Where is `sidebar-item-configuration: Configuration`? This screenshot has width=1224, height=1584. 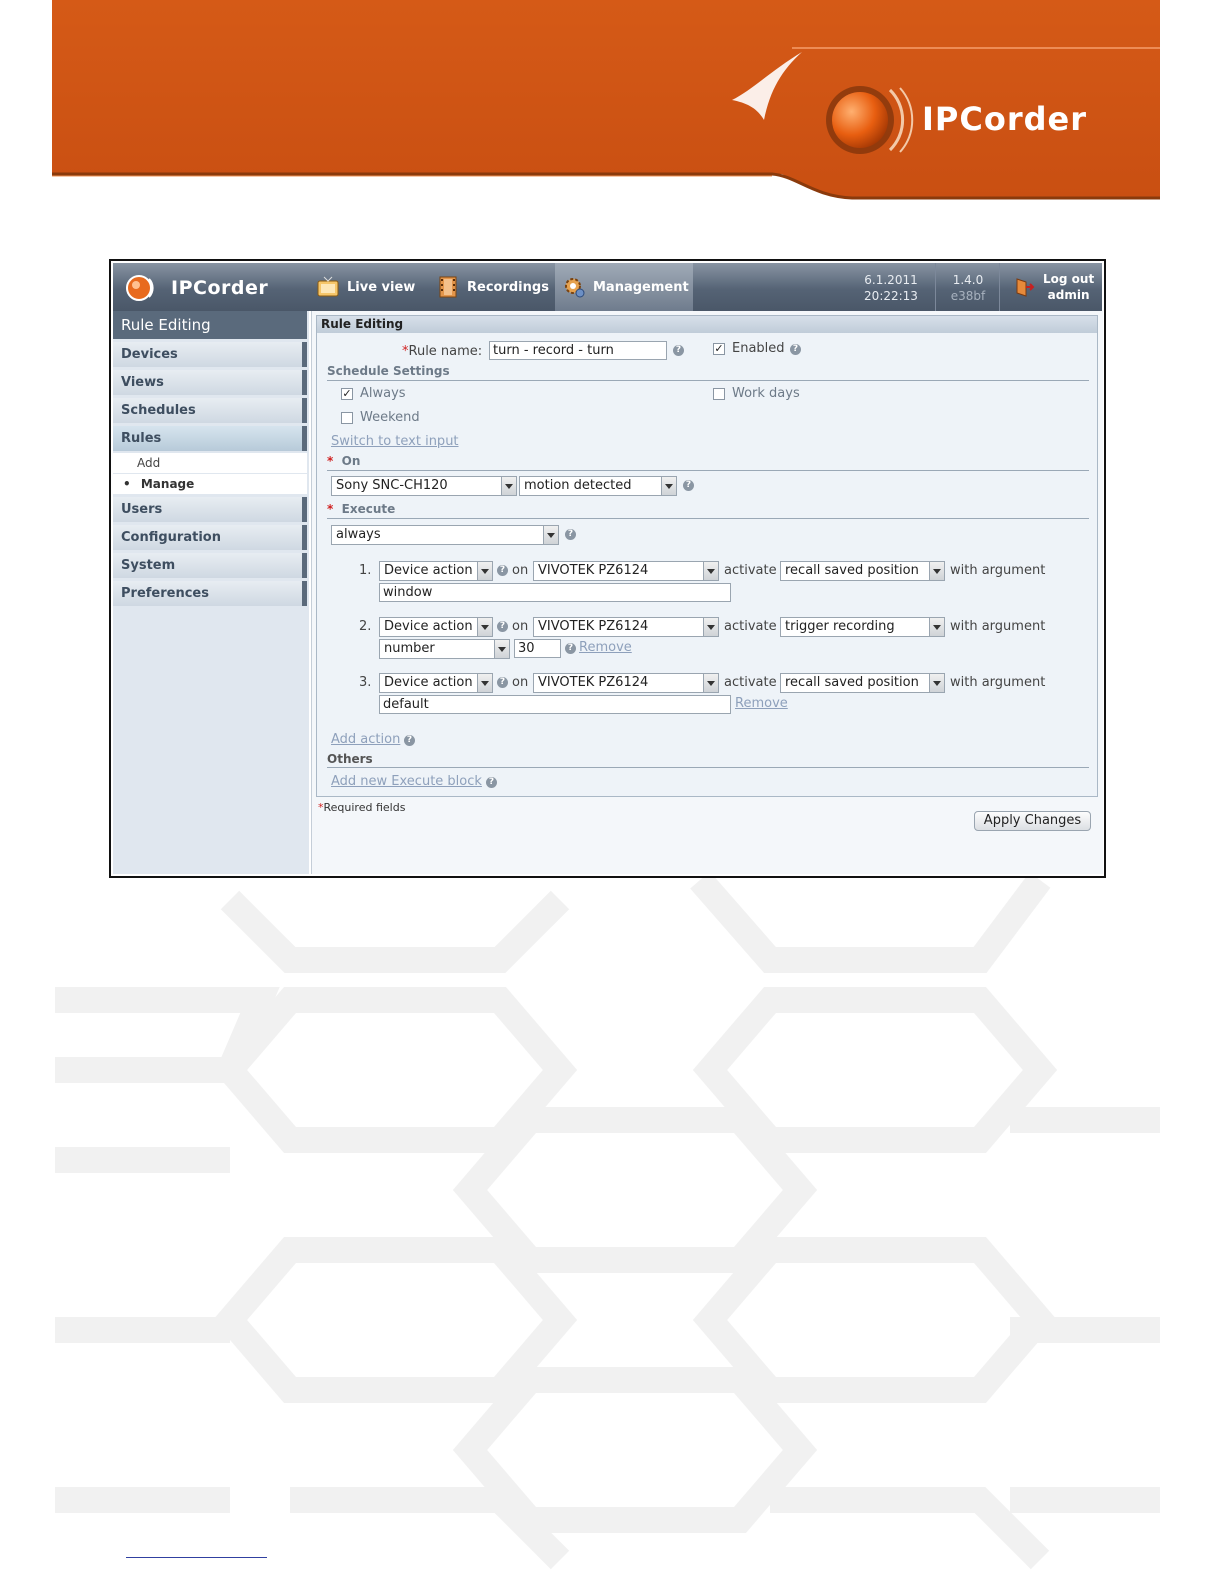 sidebar-item-configuration: Configuration is located at coordinates (210, 537).